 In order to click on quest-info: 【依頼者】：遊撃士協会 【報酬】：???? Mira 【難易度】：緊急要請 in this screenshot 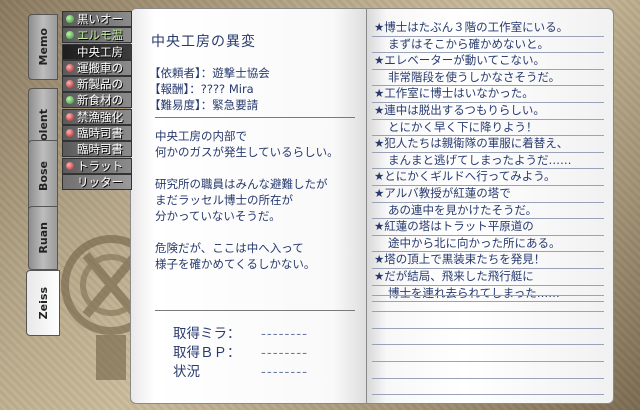, I will do `click(209, 89)`.